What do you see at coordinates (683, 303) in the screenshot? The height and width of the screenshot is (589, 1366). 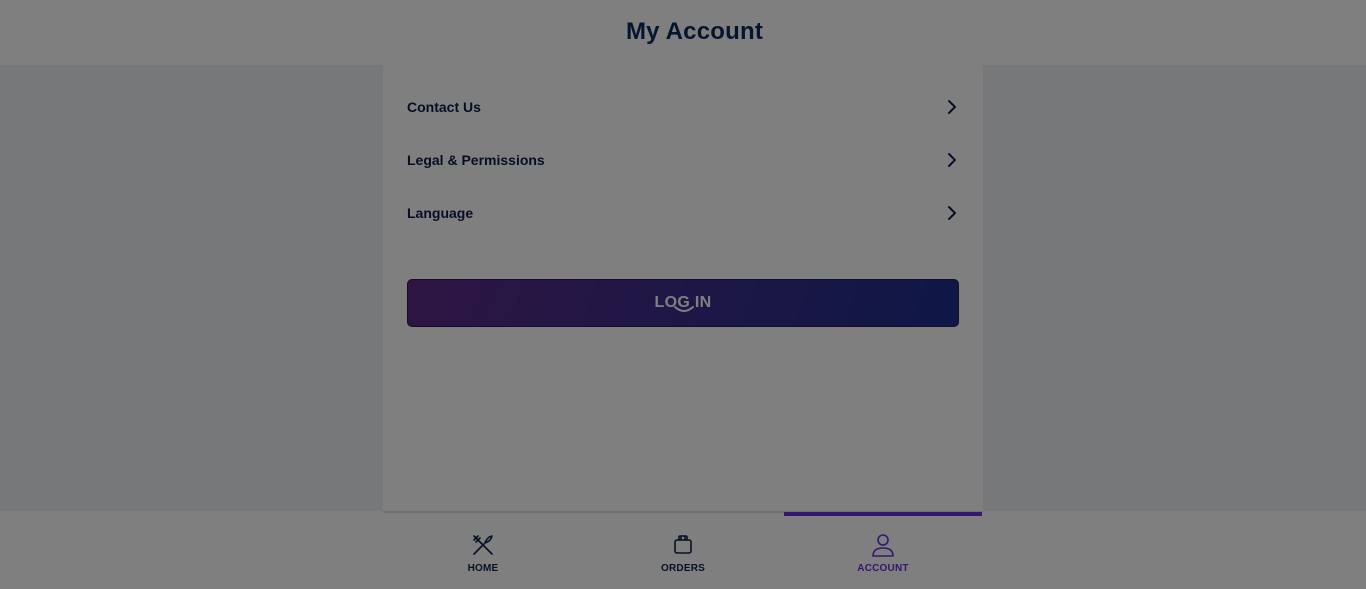 I see `login-button: LOG IN` at bounding box center [683, 303].